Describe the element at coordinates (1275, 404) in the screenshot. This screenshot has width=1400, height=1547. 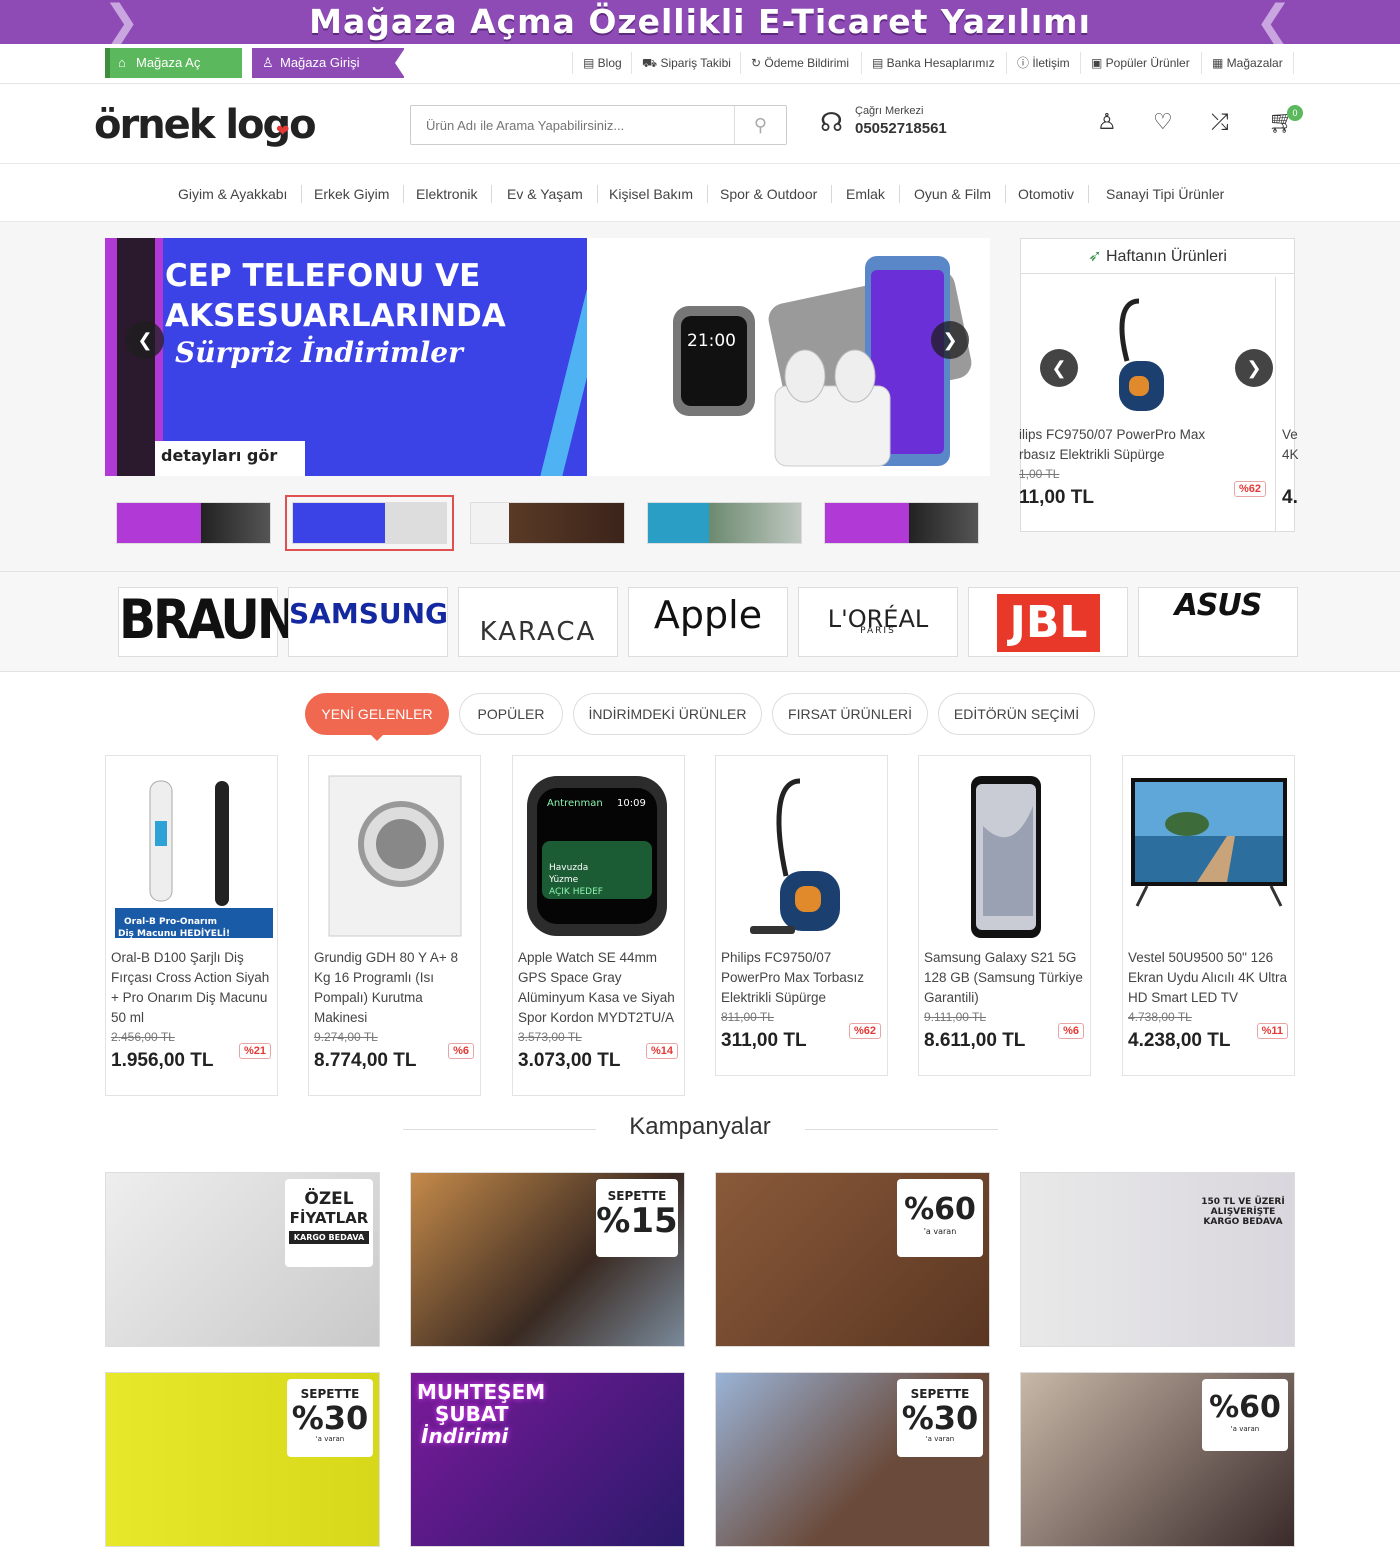
I see `weekly-divider` at that location.